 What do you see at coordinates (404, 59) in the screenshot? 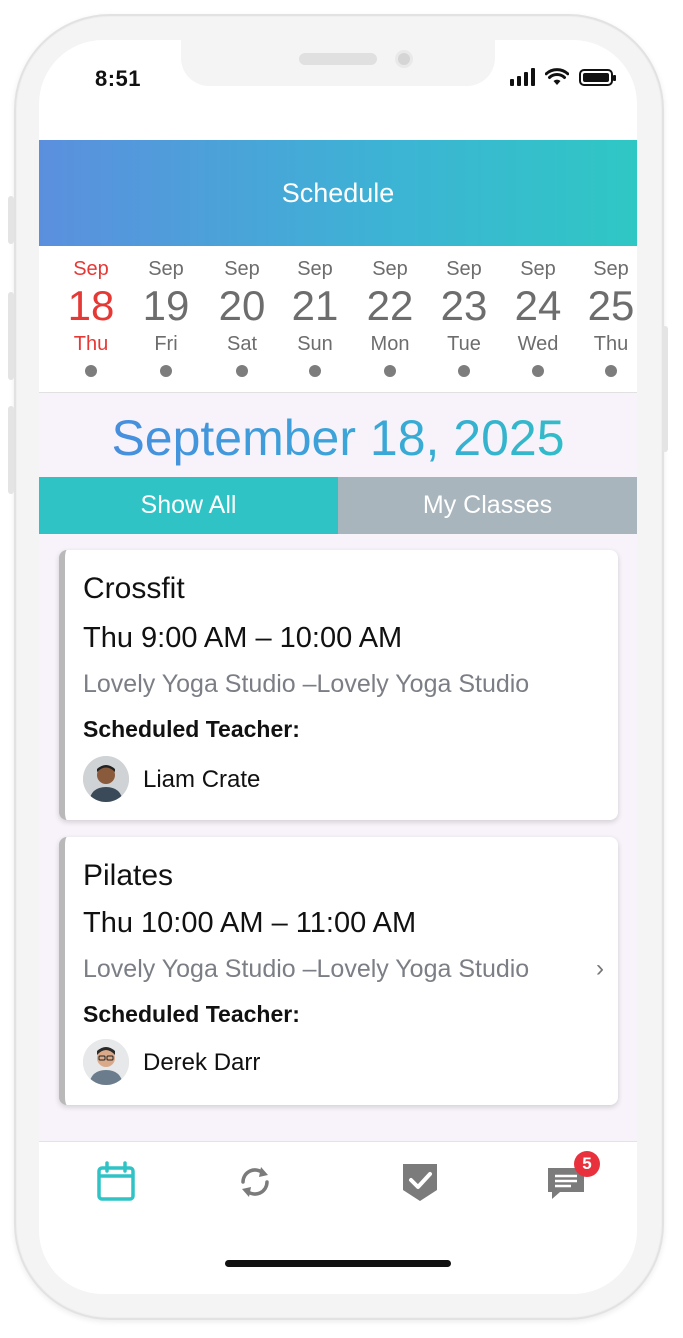
I see `camera` at bounding box center [404, 59].